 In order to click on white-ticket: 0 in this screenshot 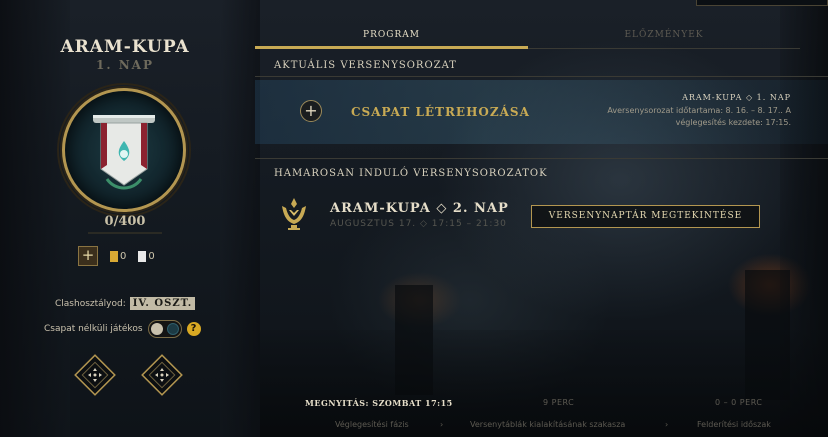, I will do `click(146, 256)`.